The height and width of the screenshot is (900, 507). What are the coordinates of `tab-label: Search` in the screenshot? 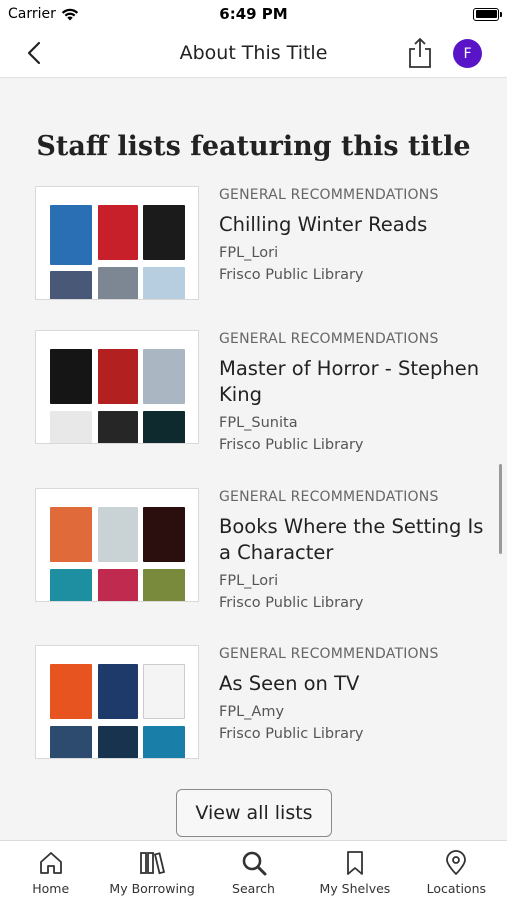 It's located at (253, 888).